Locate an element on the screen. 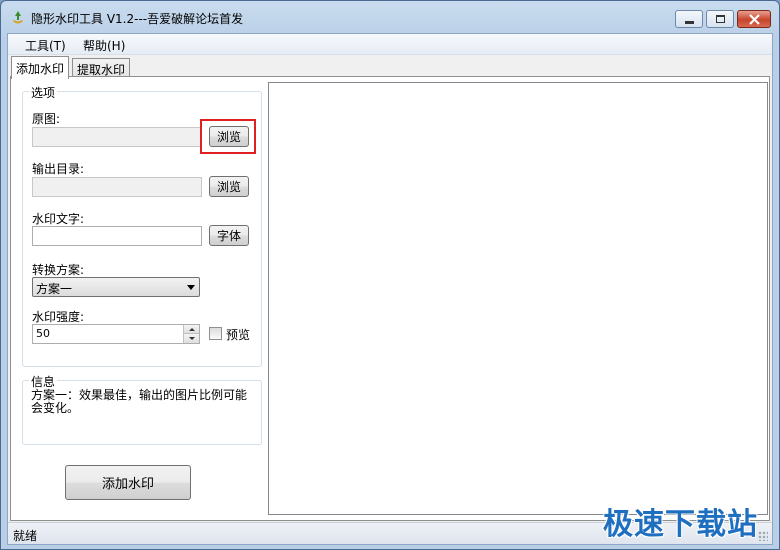 The image size is (780, 550). browse-output-button: 浏览 is located at coordinates (229, 186).